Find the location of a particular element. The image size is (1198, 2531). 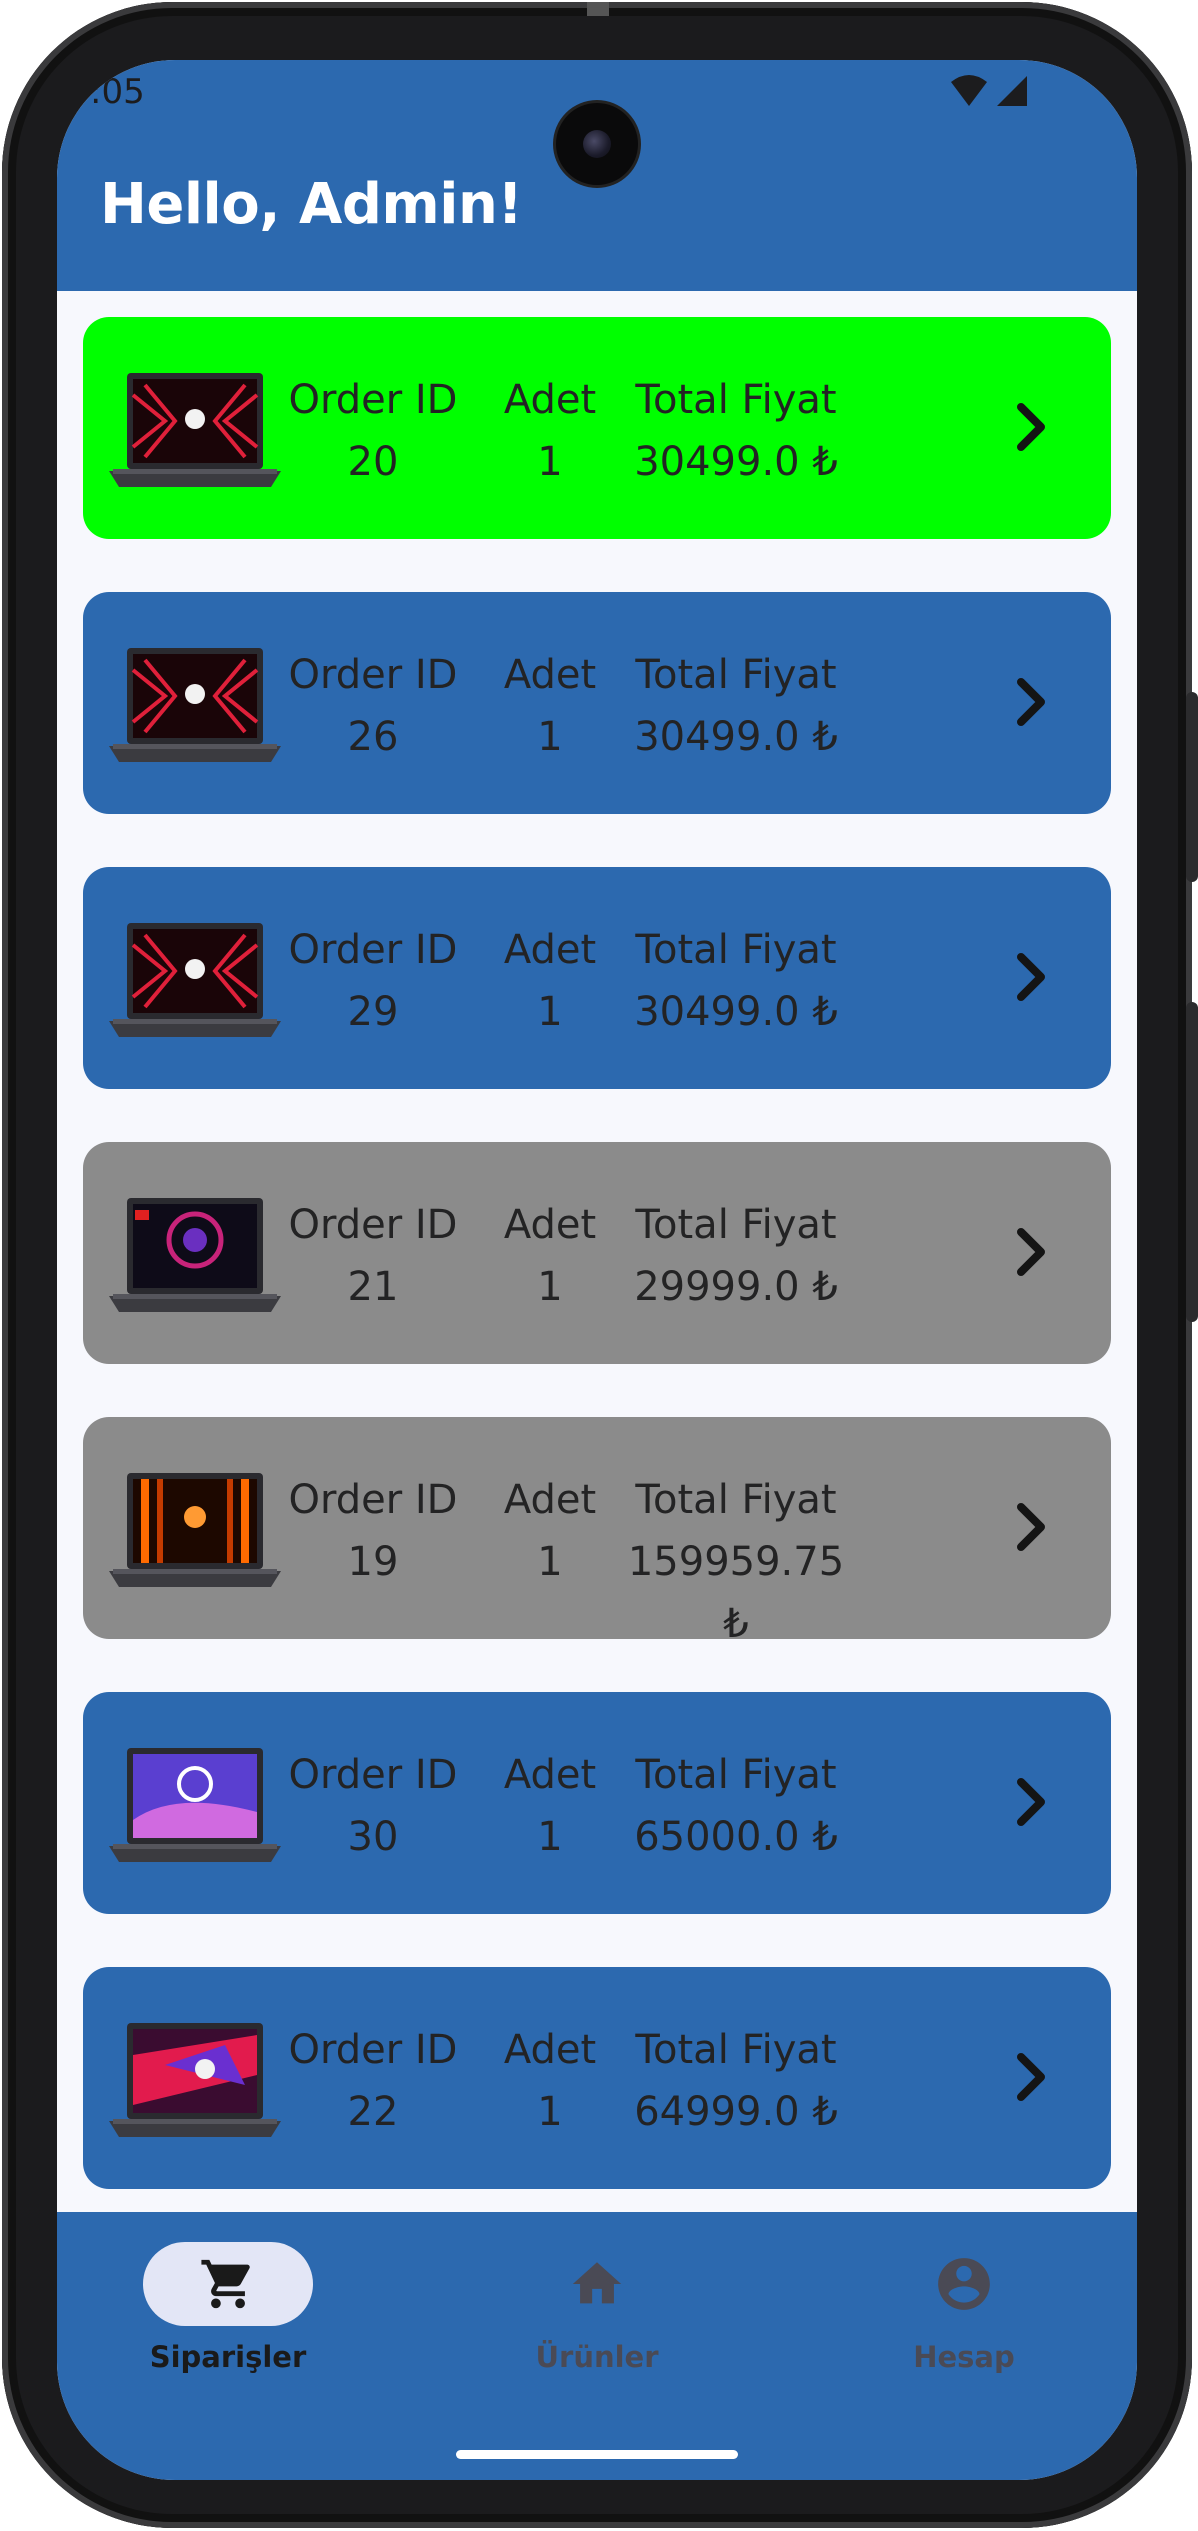

order-card-20: Order ID 20 Adet 1 Total Fiyat 30499.0 ₺ is located at coordinates (597, 428).